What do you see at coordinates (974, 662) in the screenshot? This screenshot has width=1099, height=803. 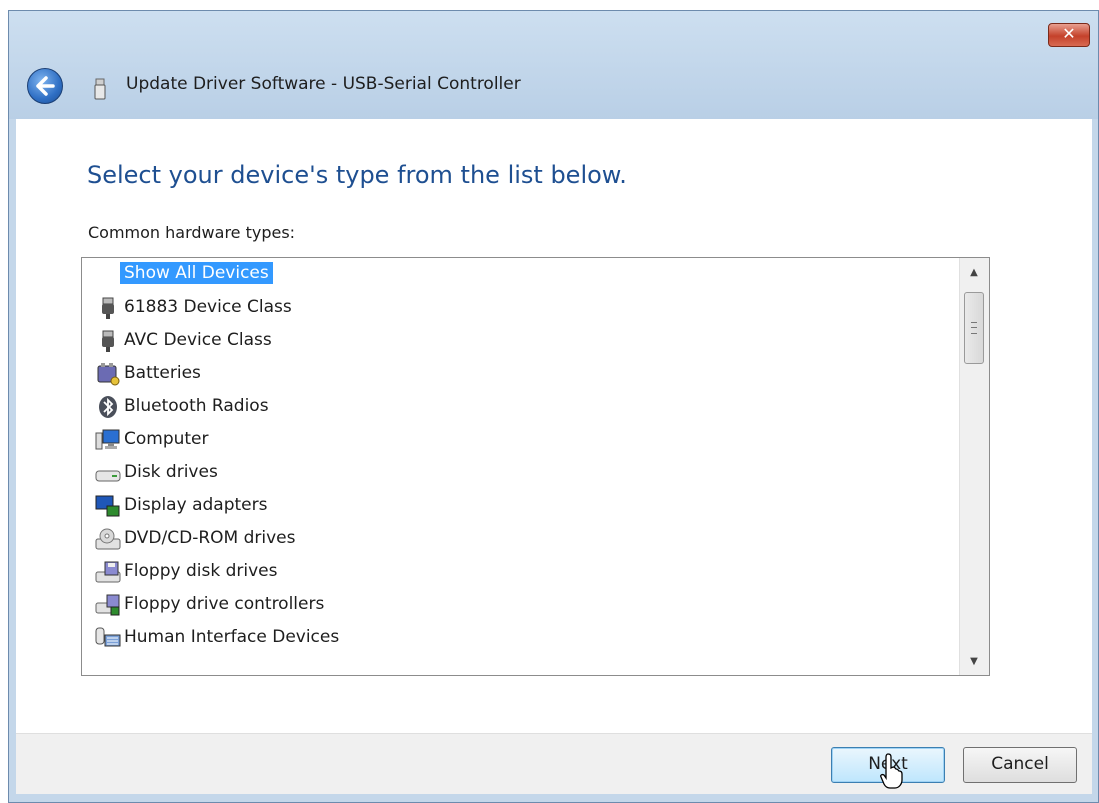 I see `scroll-down-arrow-icon: ▼` at bounding box center [974, 662].